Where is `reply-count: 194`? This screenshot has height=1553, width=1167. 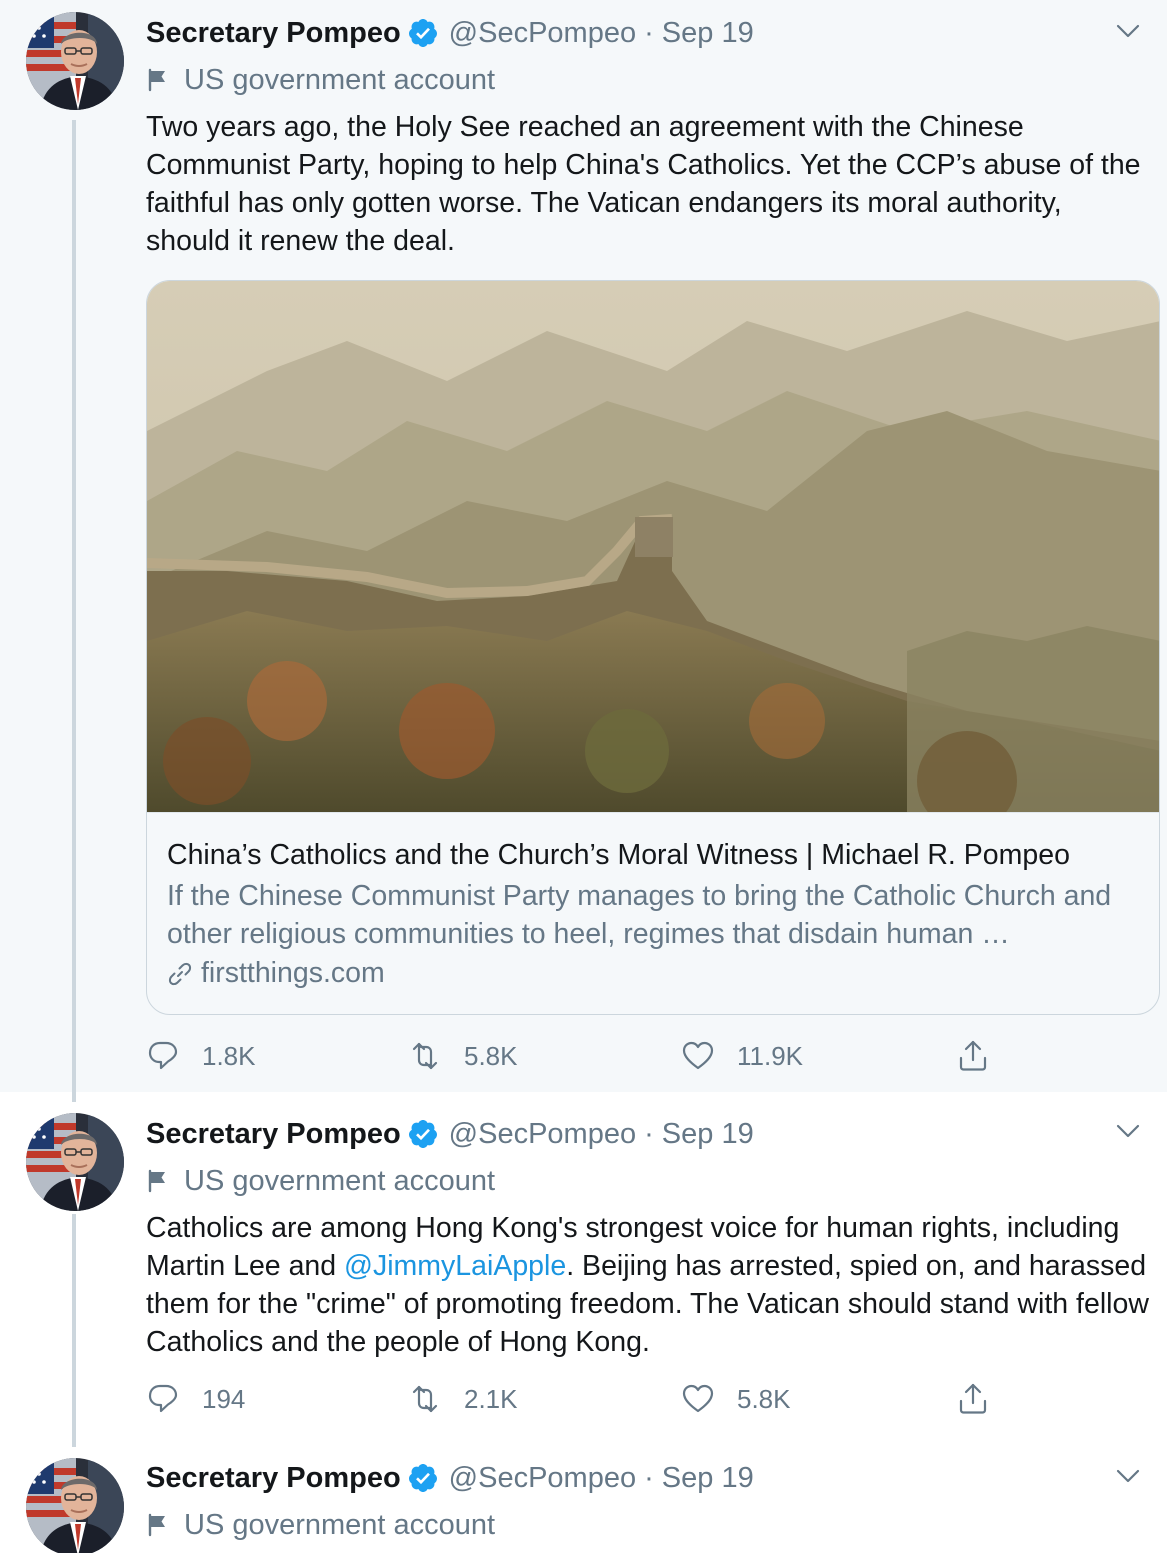 reply-count: 194 is located at coordinates (224, 1398).